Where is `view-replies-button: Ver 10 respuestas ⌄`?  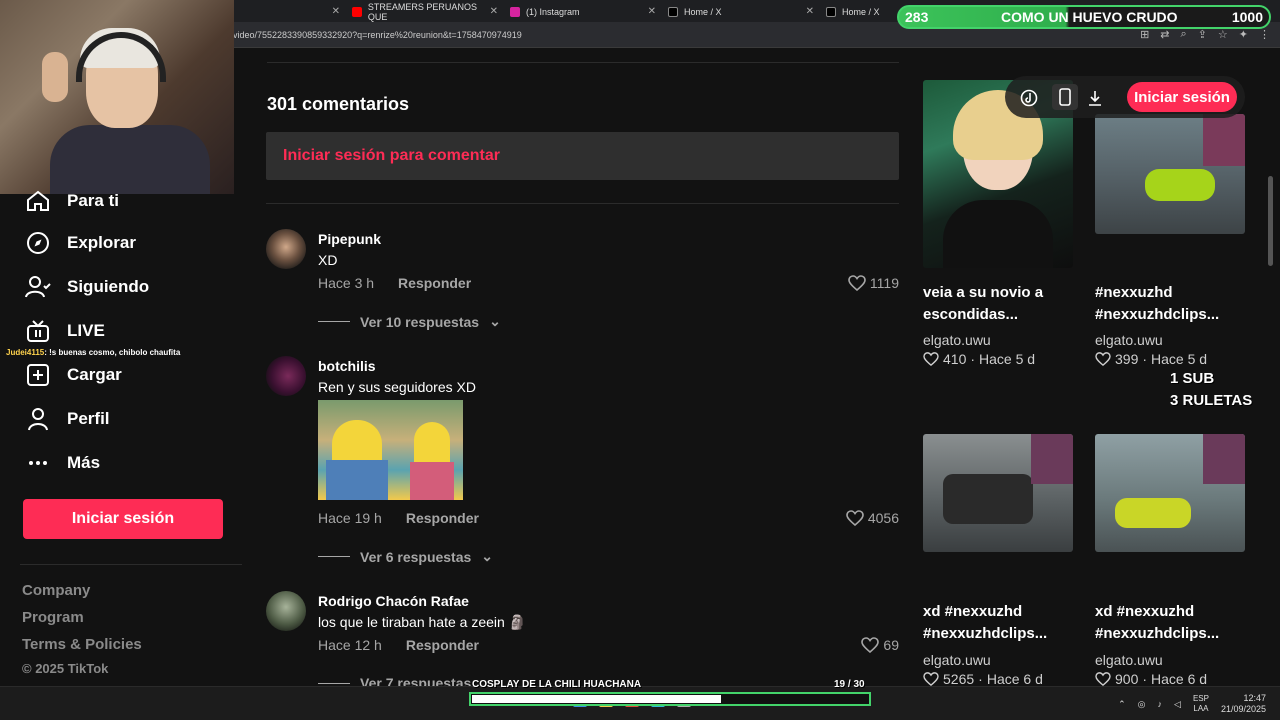 view-replies-button: Ver 10 respuestas ⌄ is located at coordinates (409, 321).